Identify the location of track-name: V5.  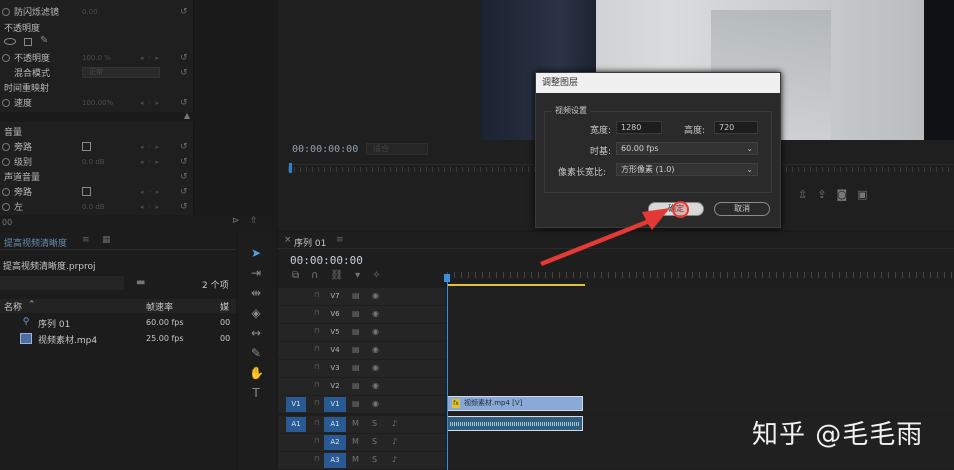
(335, 332).